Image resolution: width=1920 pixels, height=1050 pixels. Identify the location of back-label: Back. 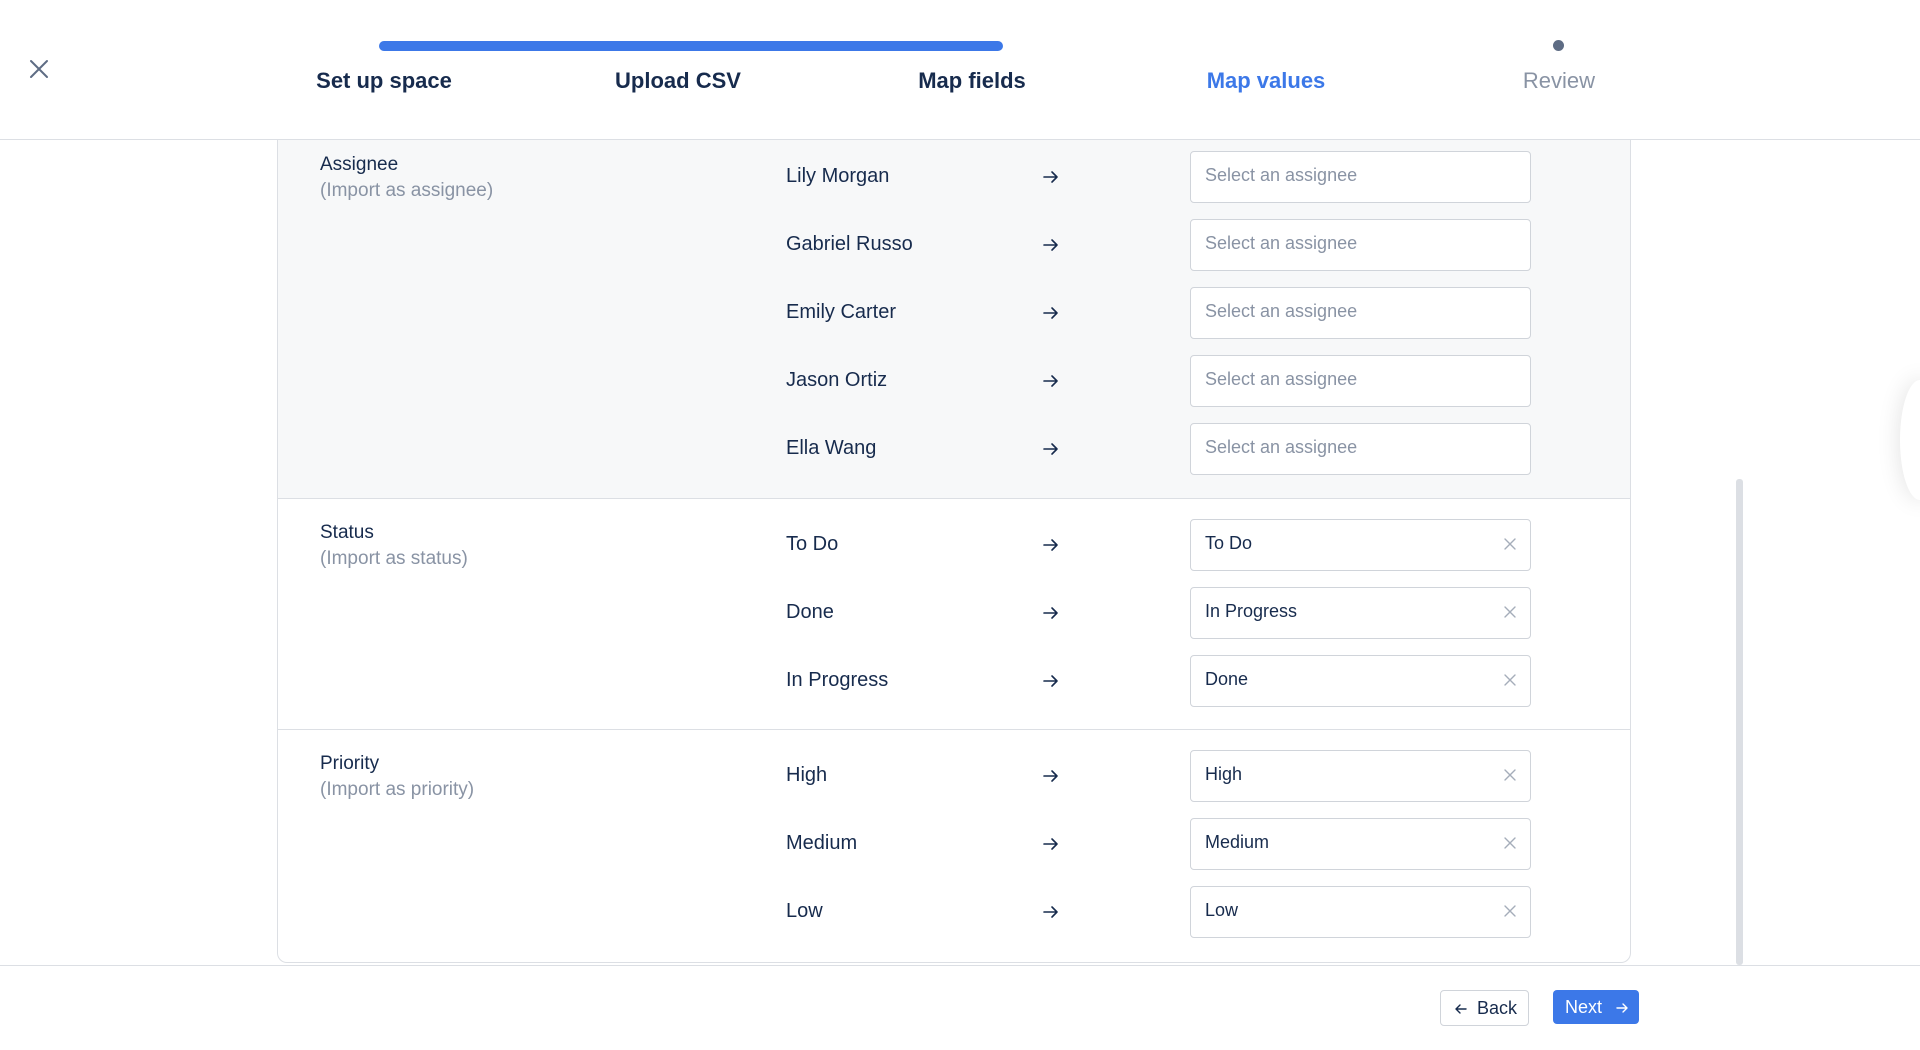
(1497, 1008).